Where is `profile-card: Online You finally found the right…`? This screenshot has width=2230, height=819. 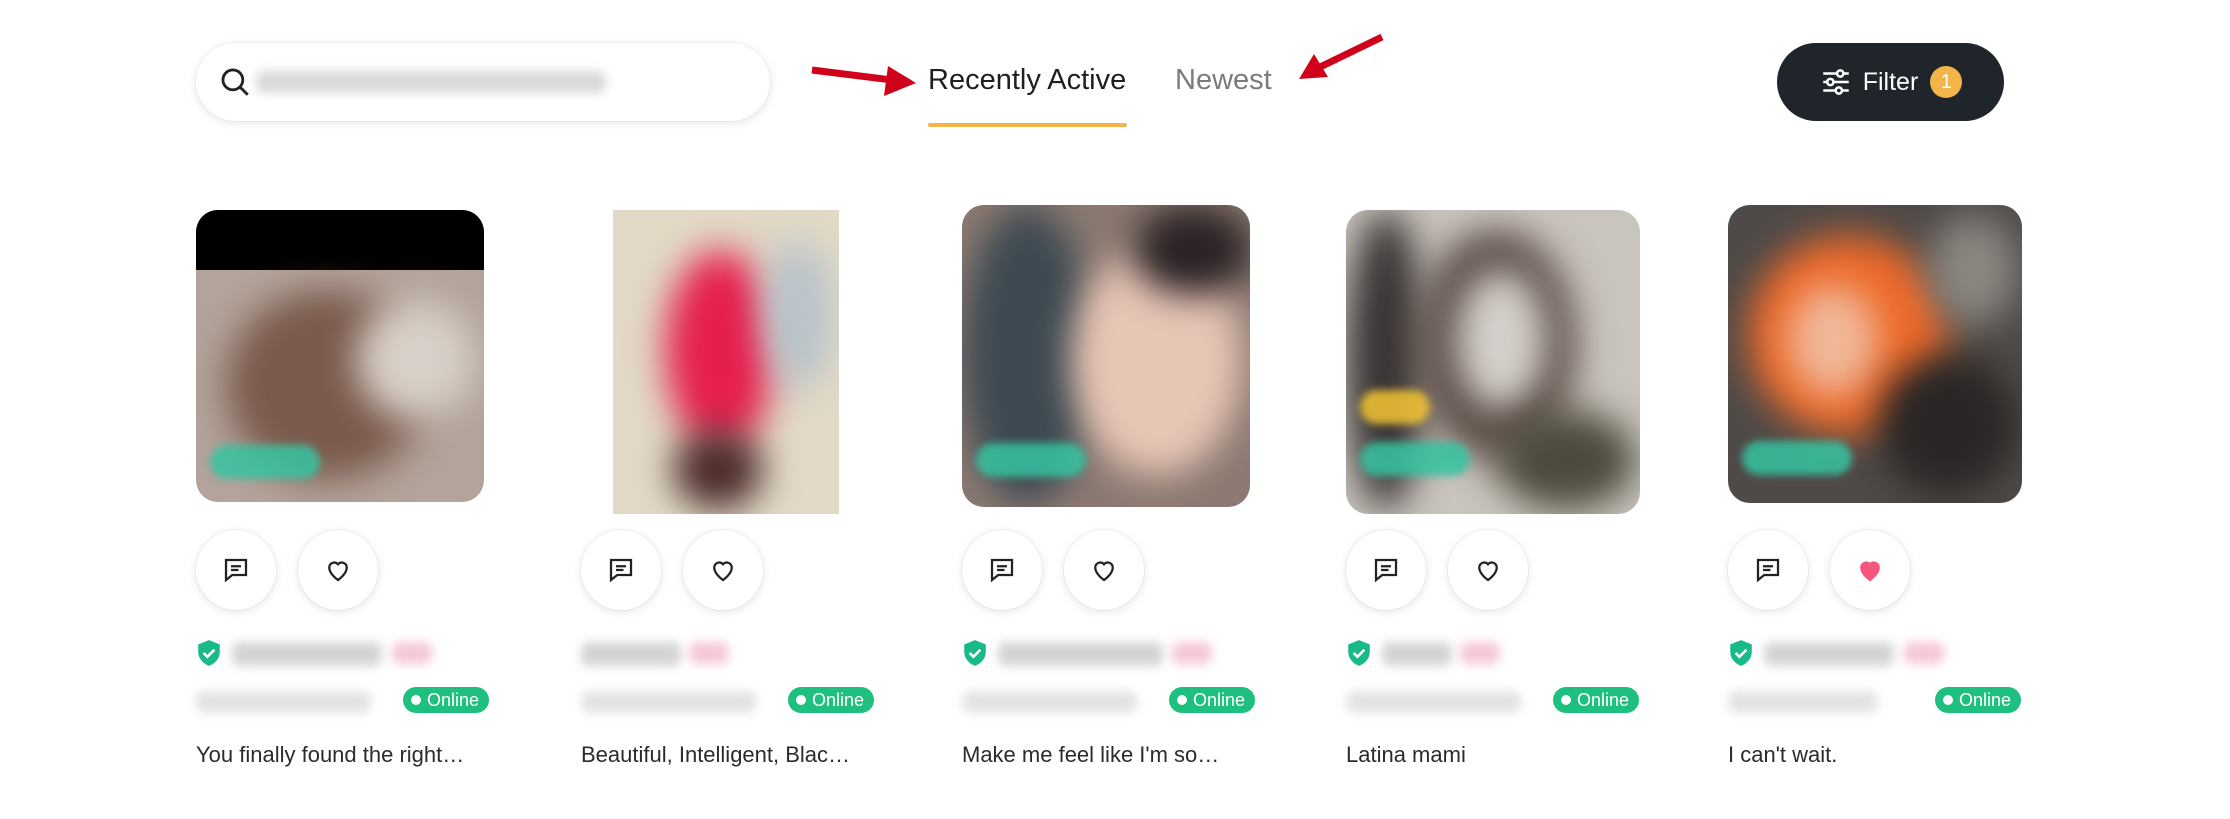
profile-card: Online You finally found the right… is located at coordinates (361, 495).